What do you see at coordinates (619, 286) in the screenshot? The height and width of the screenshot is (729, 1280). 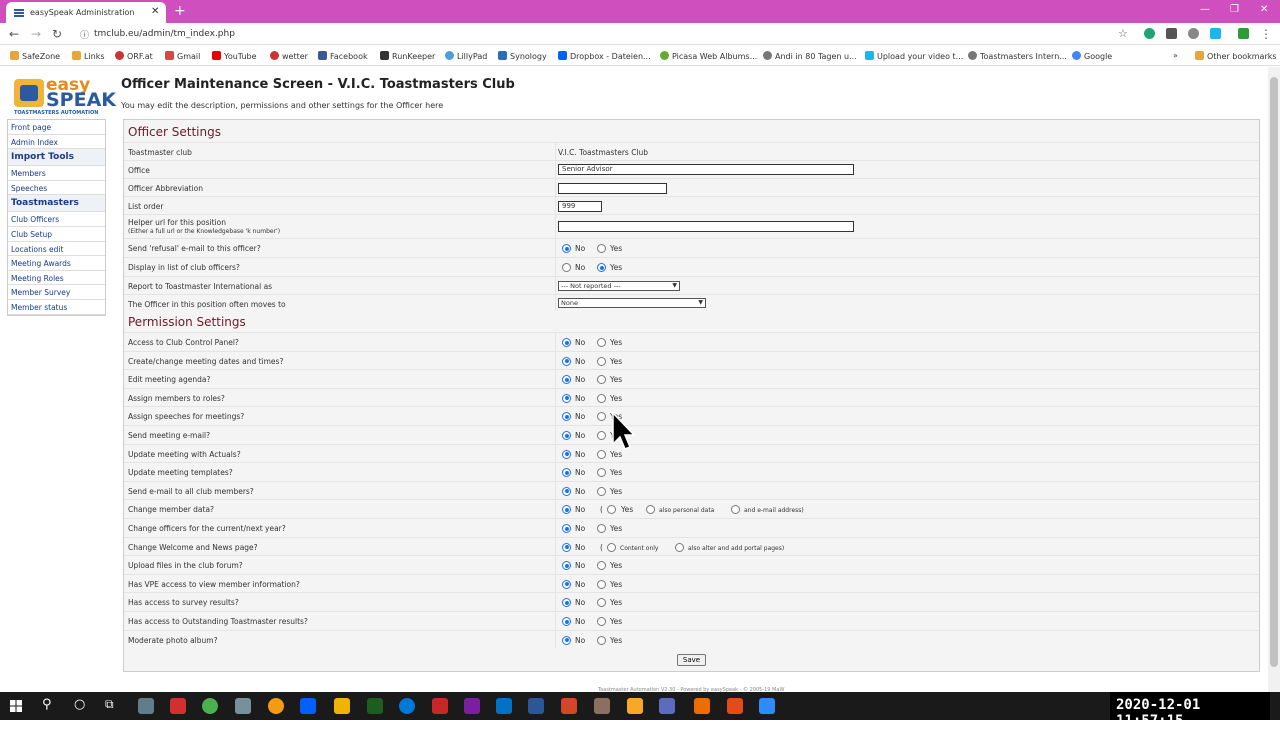 I see `report-select: --- Not reported --- ▼` at bounding box center [619, 286].